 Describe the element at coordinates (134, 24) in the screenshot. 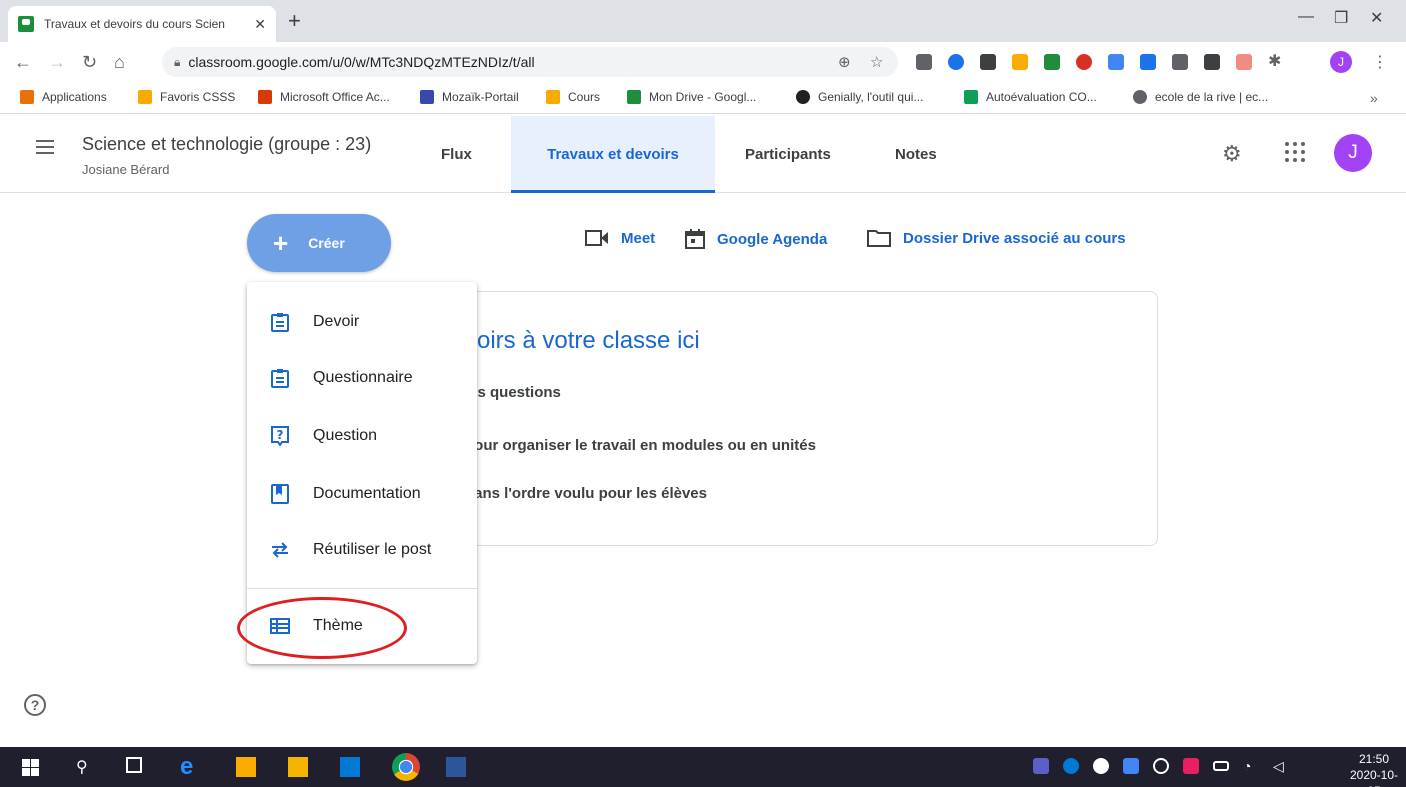

I see `tab-title: Travaux et devoirs du cours Scien` at that location.